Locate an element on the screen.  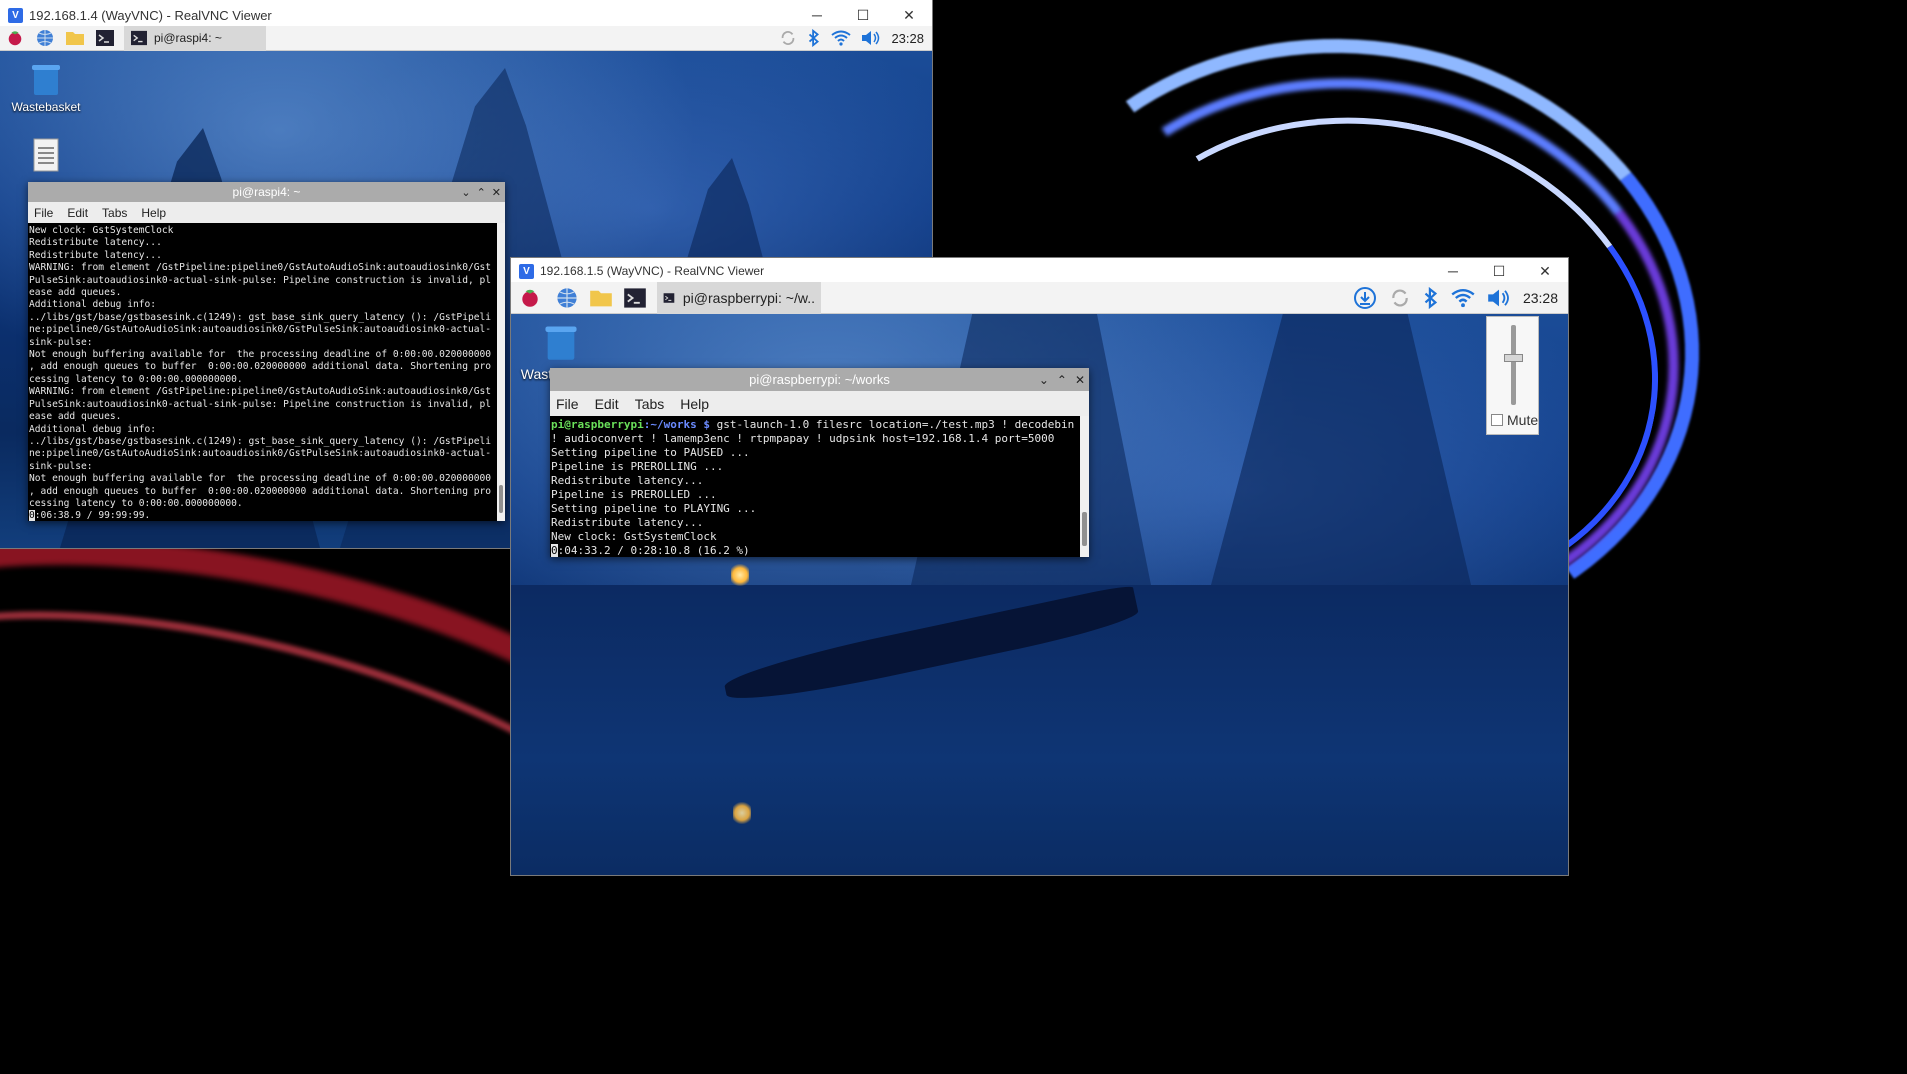
update-download-icon is located at coordinates (1365, 298).